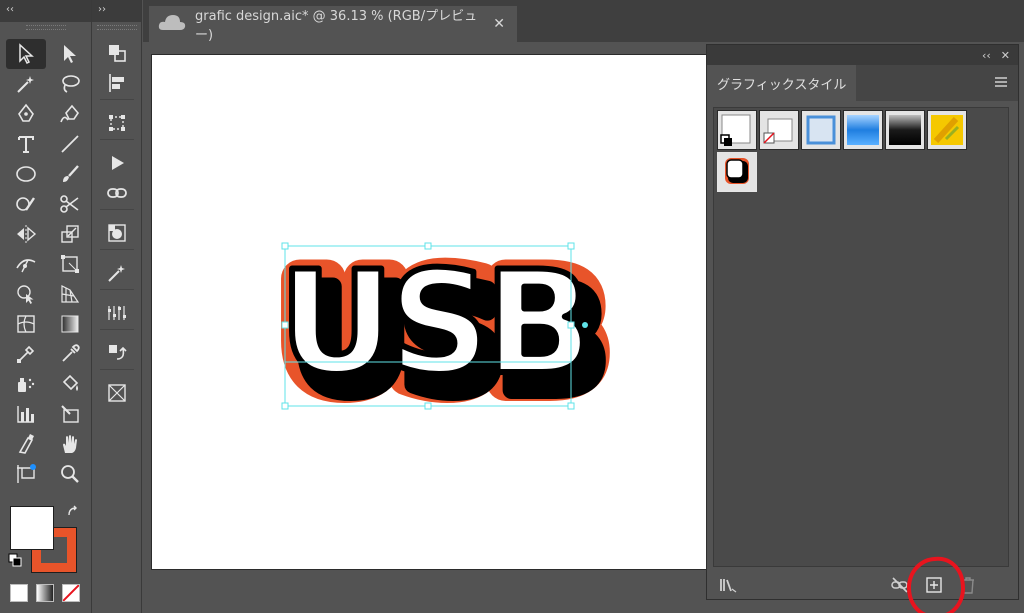 This screenshot has width=1024, height=613. What do you see at coordinates (70, 474) in the screenshot?
I see `zoom-tool` at bounding box center [70, 474].